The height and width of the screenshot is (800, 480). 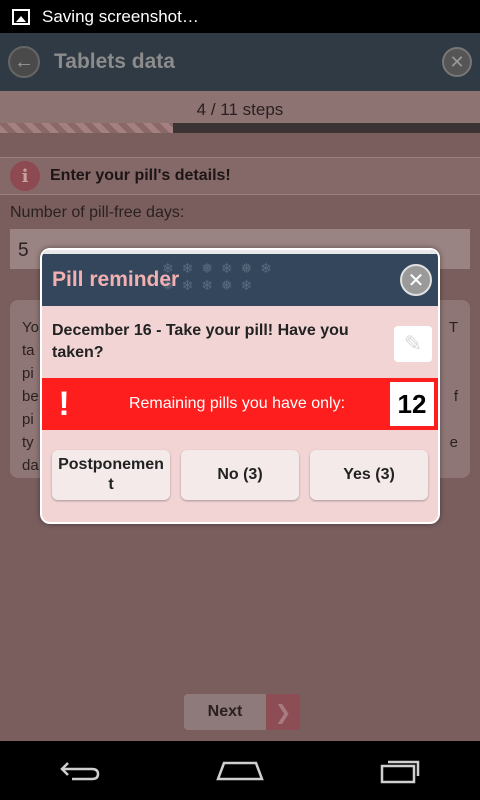 What do you see at coordinates (116, 279) in the screenshot?
I see `dialog-title: Pill reminder` at bounding box center [116, 279].